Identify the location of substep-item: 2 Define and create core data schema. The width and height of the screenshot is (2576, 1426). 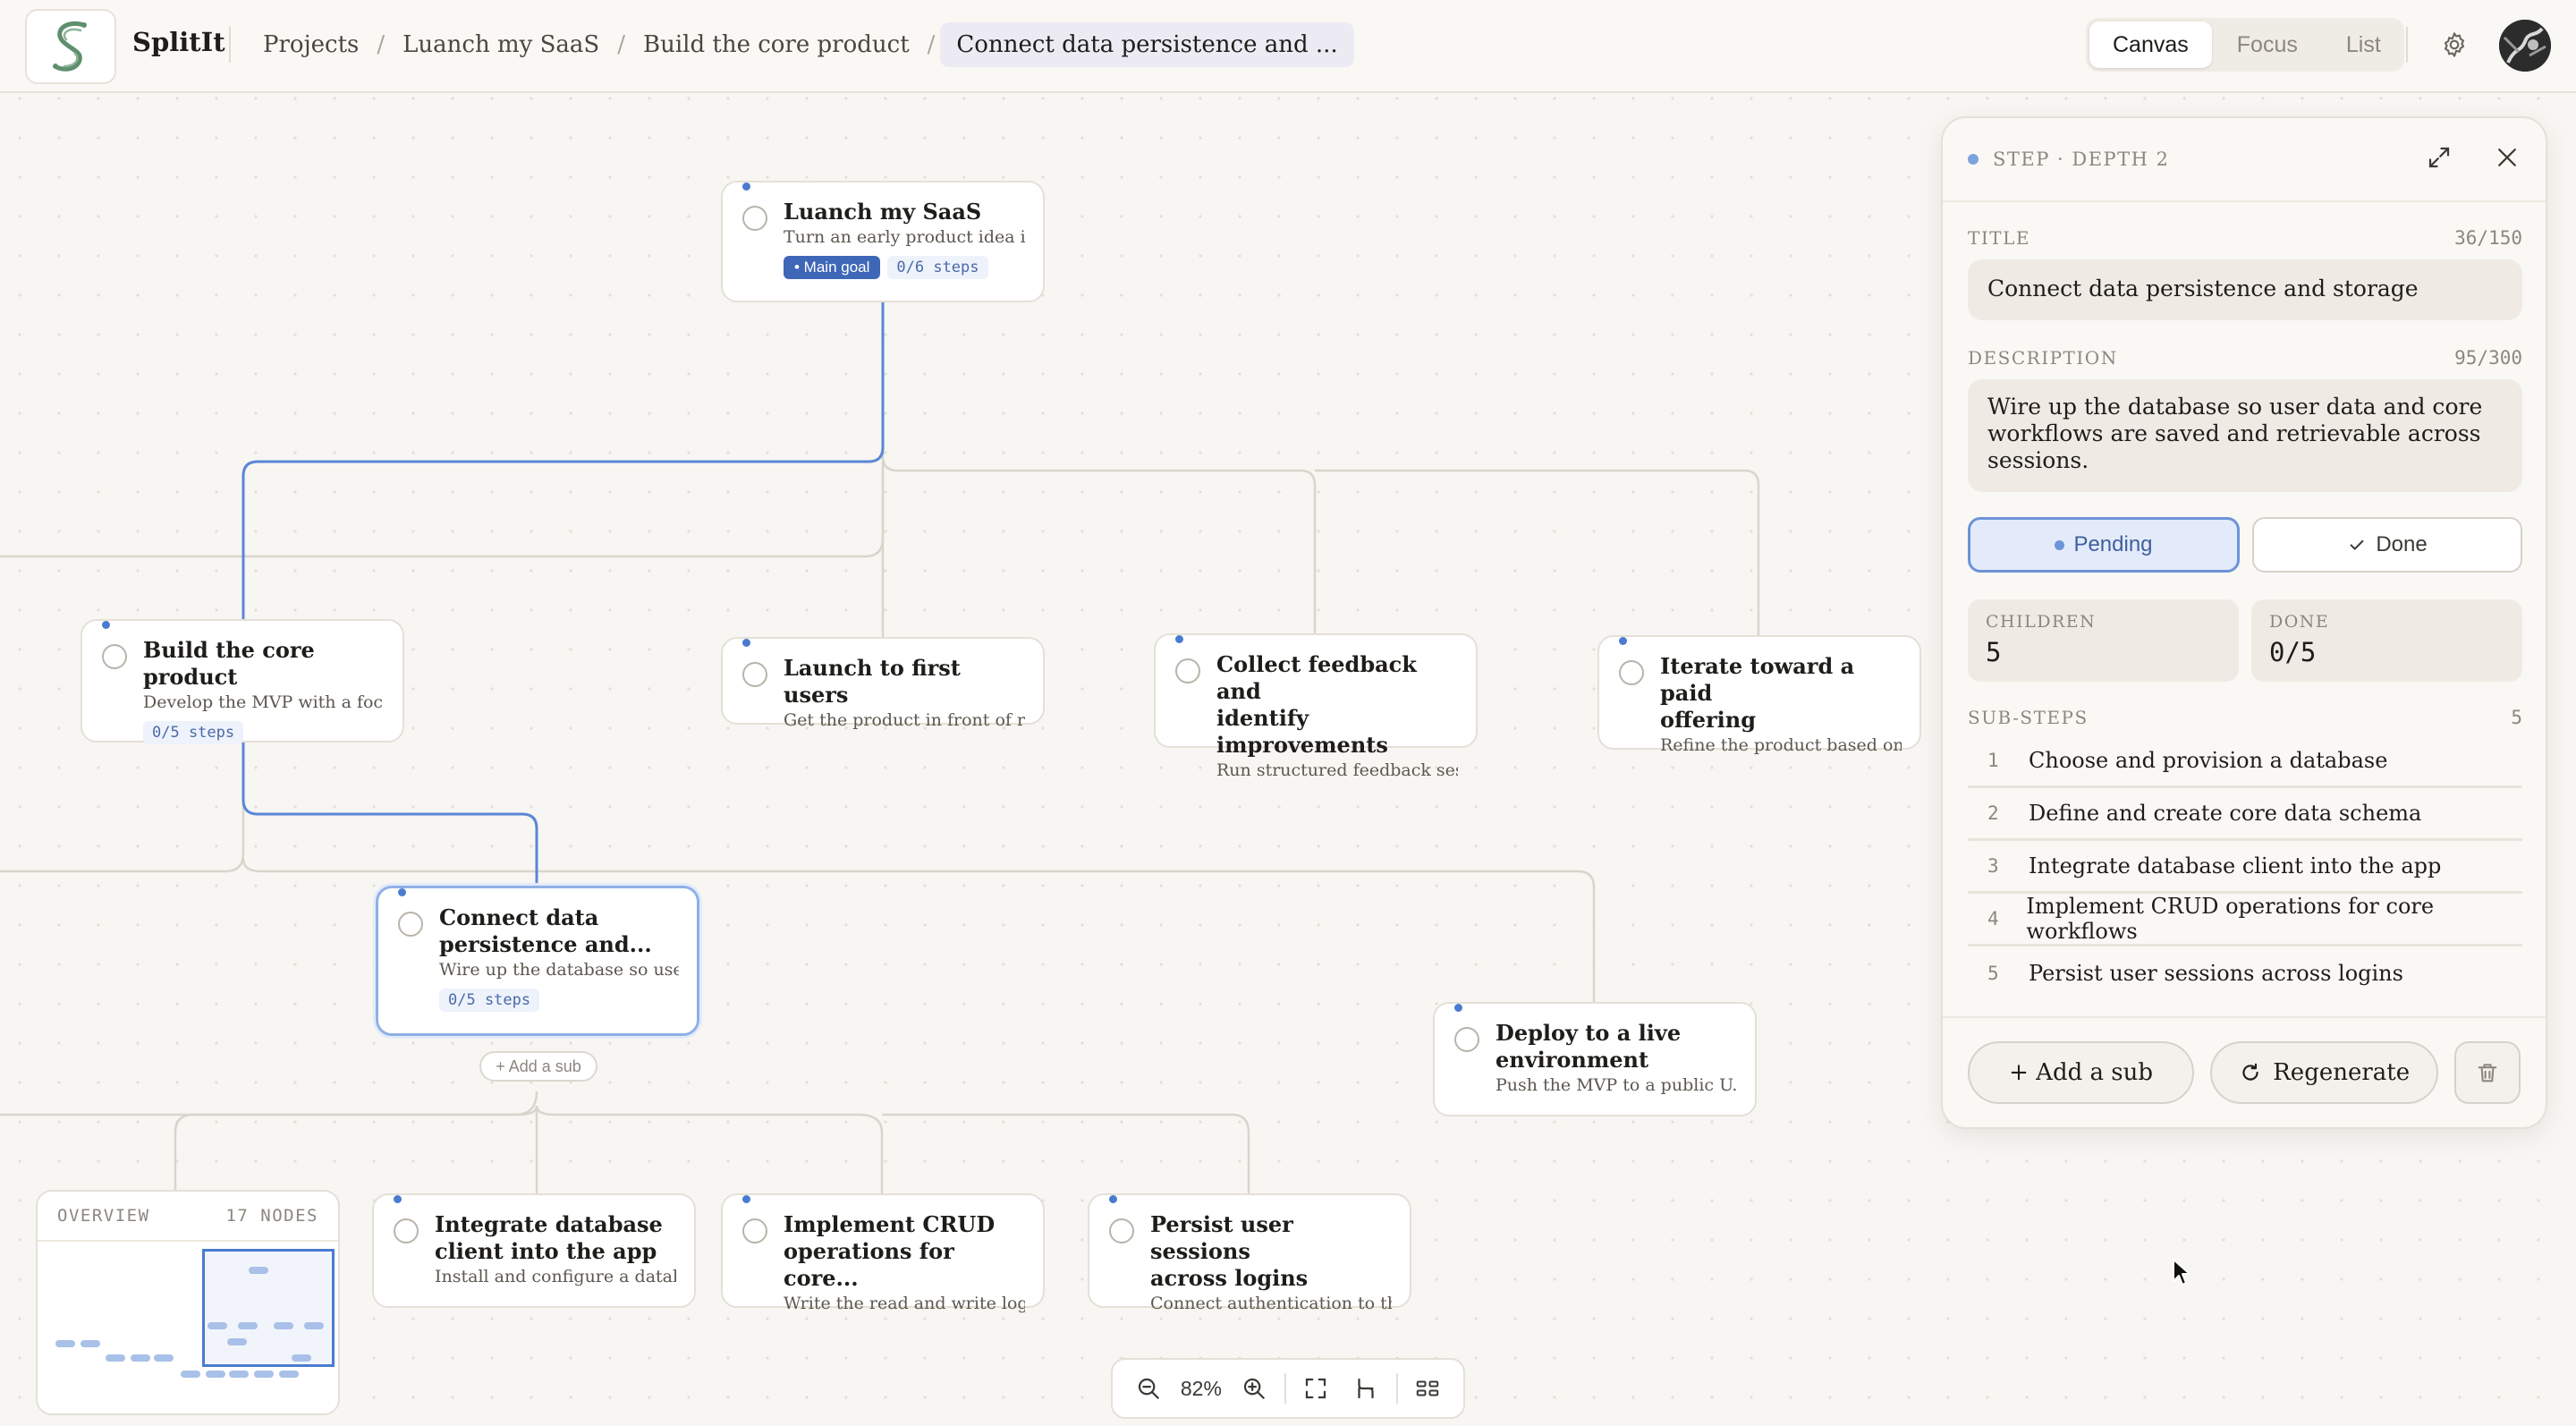
(2245, 815).